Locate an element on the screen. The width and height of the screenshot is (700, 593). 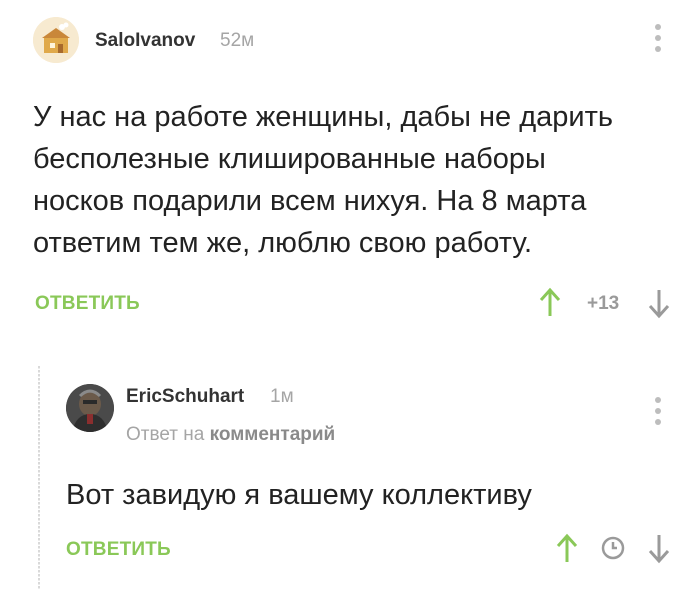
house-avatar-icon is located at coordinates (56, 40).